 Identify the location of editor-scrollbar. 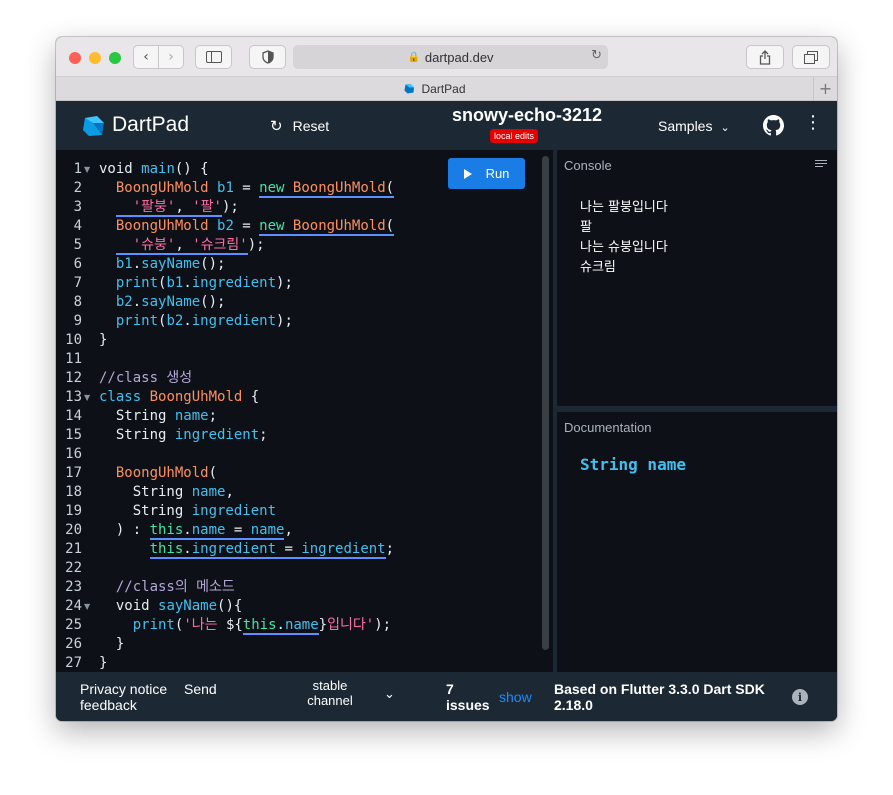
(545, 403).